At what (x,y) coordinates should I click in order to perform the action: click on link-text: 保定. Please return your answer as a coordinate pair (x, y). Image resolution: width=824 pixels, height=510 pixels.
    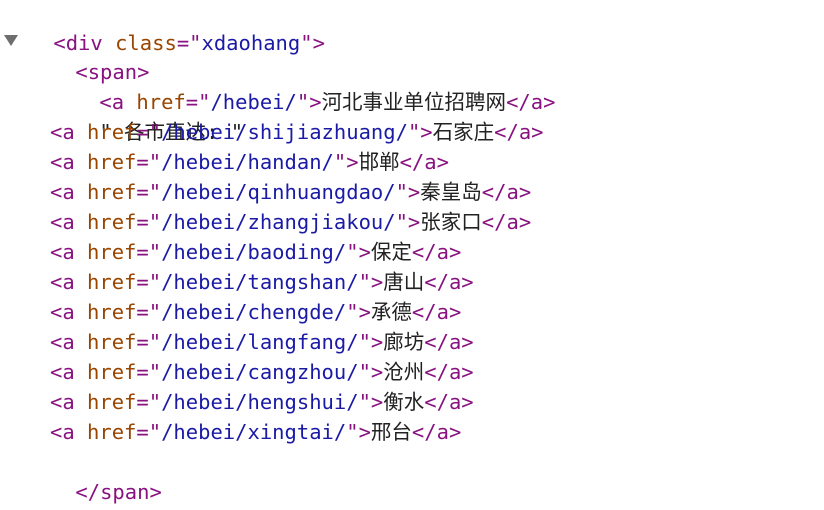
    Looking at the image, I should click on (391, 252).